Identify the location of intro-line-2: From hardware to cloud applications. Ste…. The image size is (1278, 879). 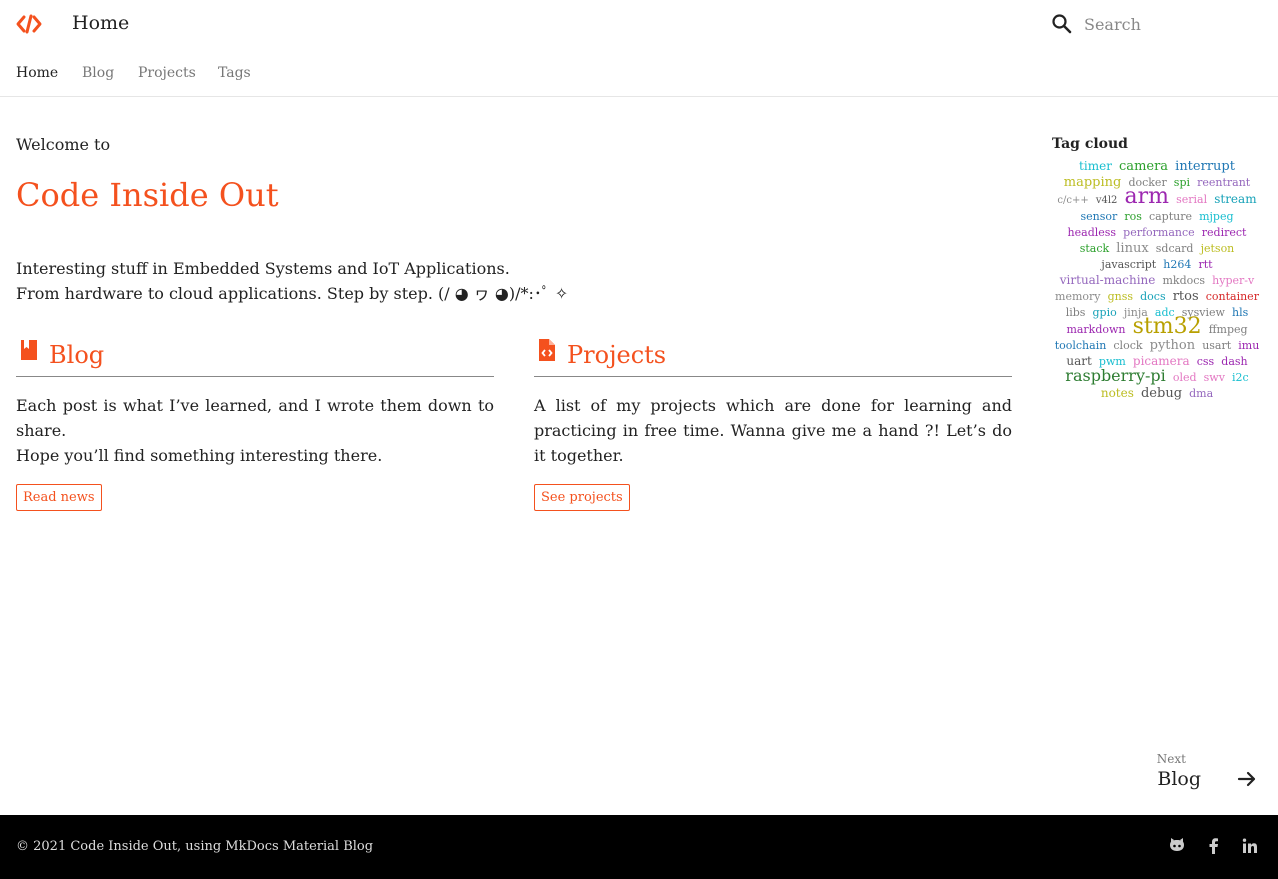
(292, 293).